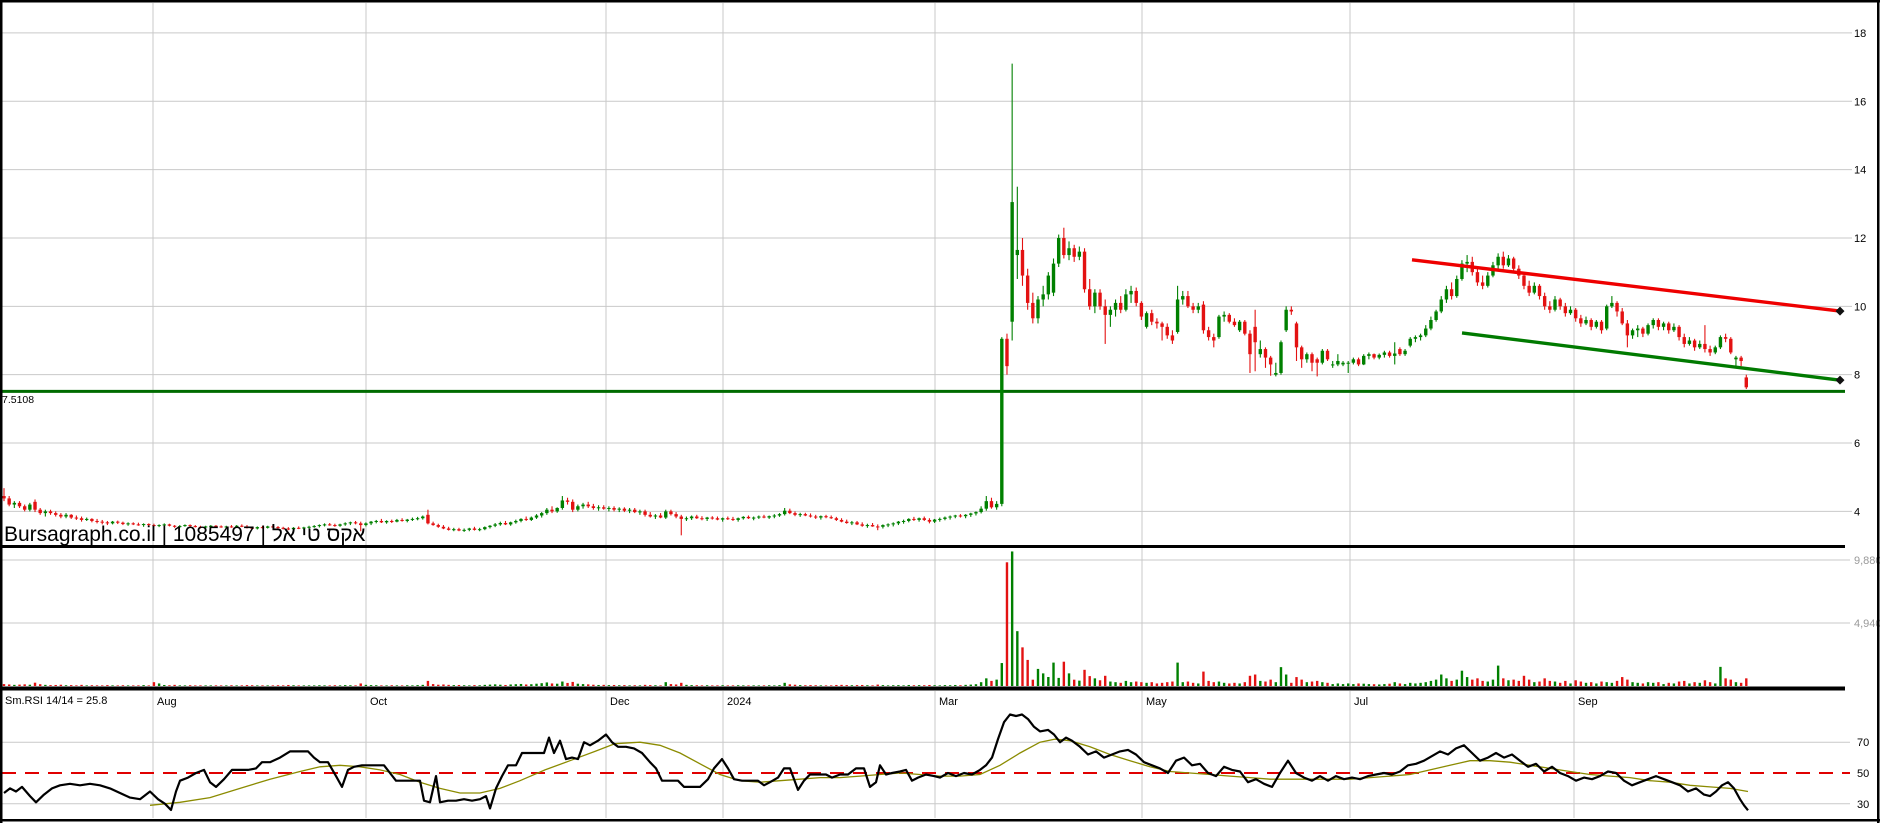 The height and width of the screenshot is (823, 1880). What do you see at coordinates (1878, 411) in the screenshot?
I see `chart-frame-right` at bounding box center [1878, 411].